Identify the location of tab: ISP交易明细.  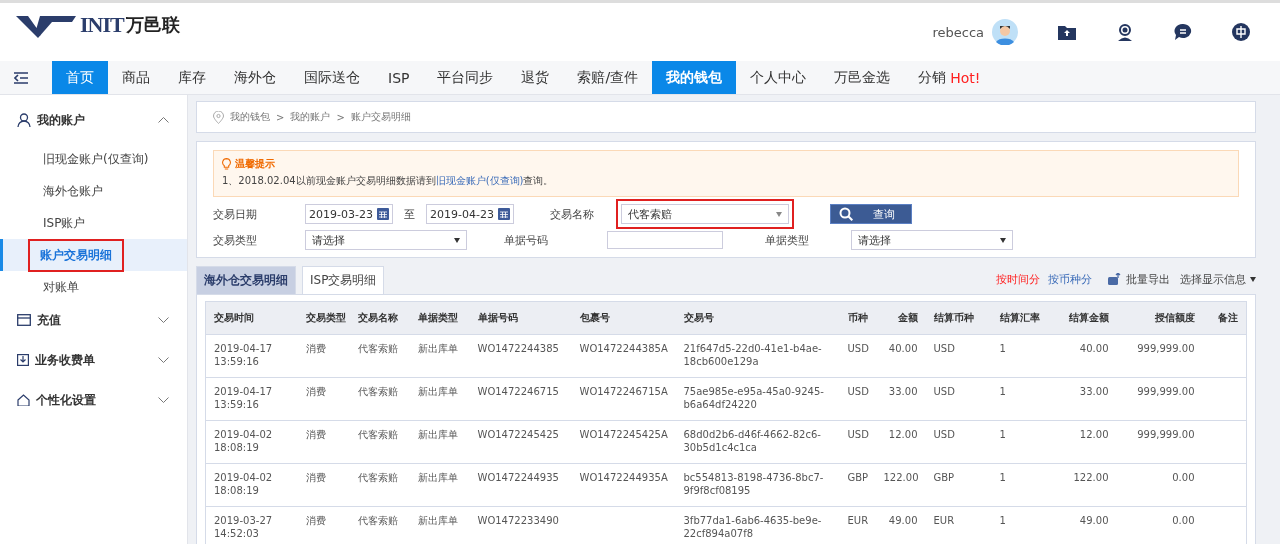
(343, 280).